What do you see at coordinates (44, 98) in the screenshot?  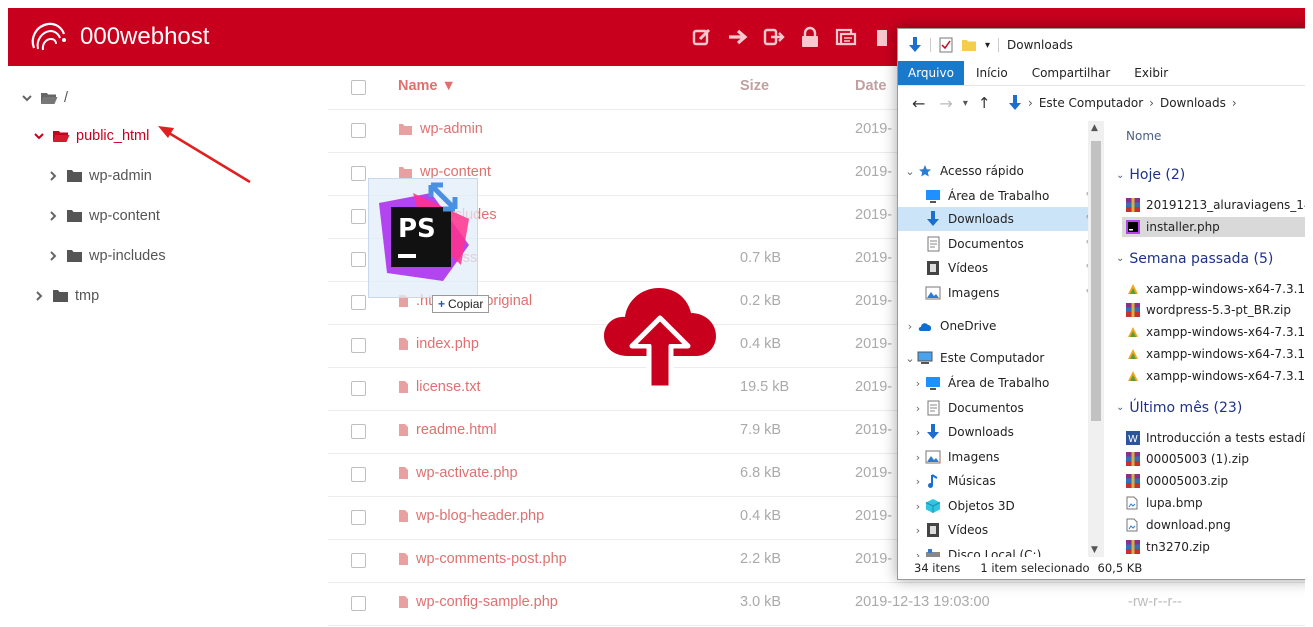 I see `tree-root: /` at bounding box center [44, 98].